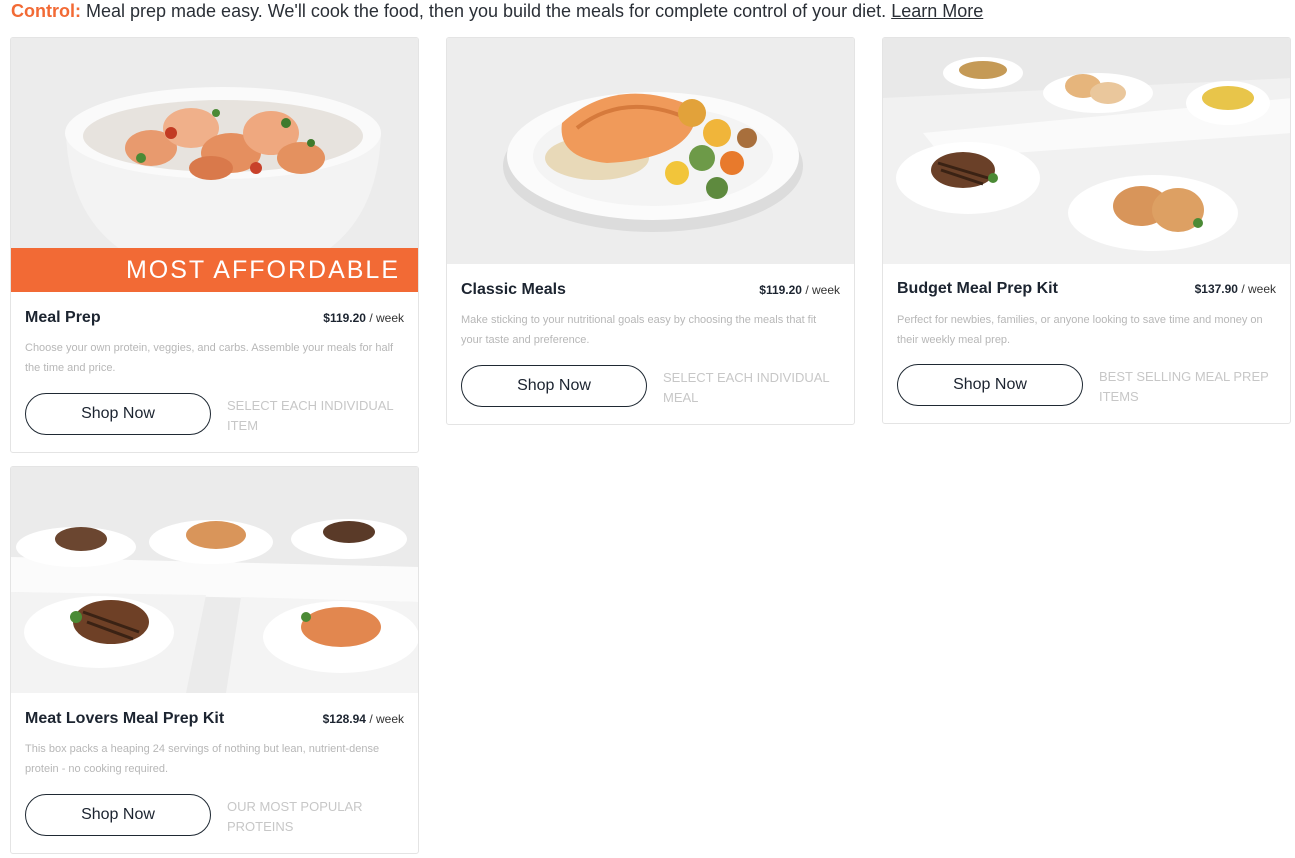  Describe the element at coordinates (746, 387) in the screenshot. I see `card-tagline: SELECT EACH INDIVIDUAL MEAL` at that location.